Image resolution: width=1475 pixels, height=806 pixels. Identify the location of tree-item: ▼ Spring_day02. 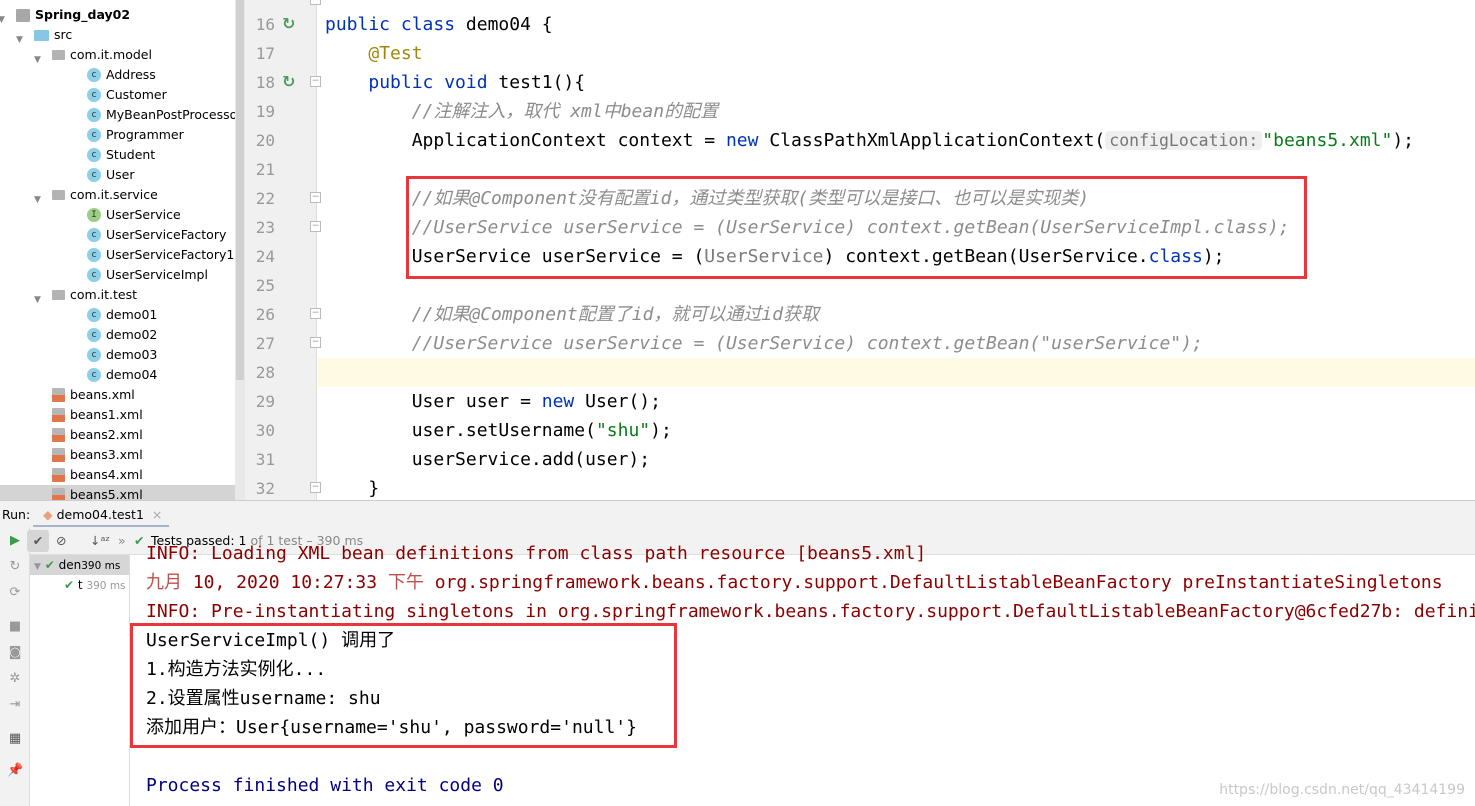
(65, 15).